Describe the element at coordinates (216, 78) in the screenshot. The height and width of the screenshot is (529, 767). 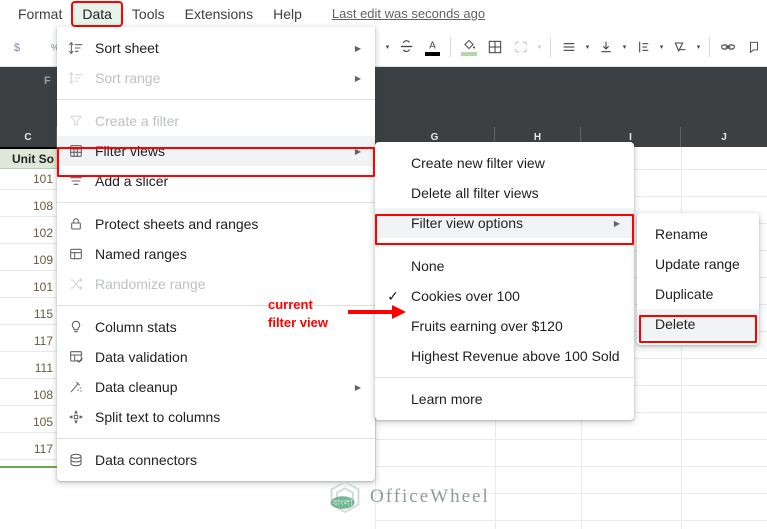
I see `data-menu-item-sort-range: Sort range ▶` at that location.